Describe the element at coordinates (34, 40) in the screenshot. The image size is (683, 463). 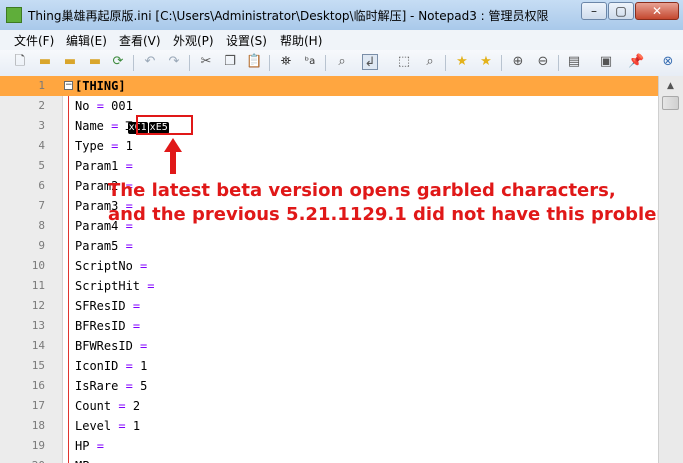
I see `menu-file: 文件(F)` at that location.